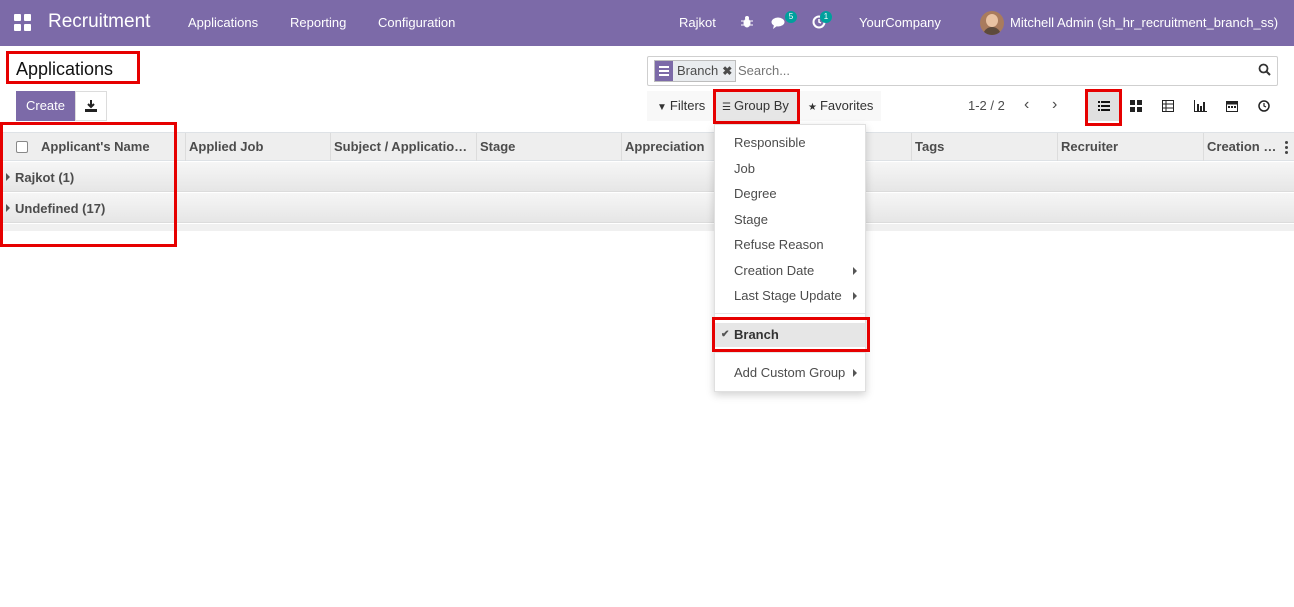 This screenshot has width=1294, height=607. What do you see at coordinates (846, 105) in the screenshot?
I see `favorites-label: Favorites` at bounding box center [846, 105].